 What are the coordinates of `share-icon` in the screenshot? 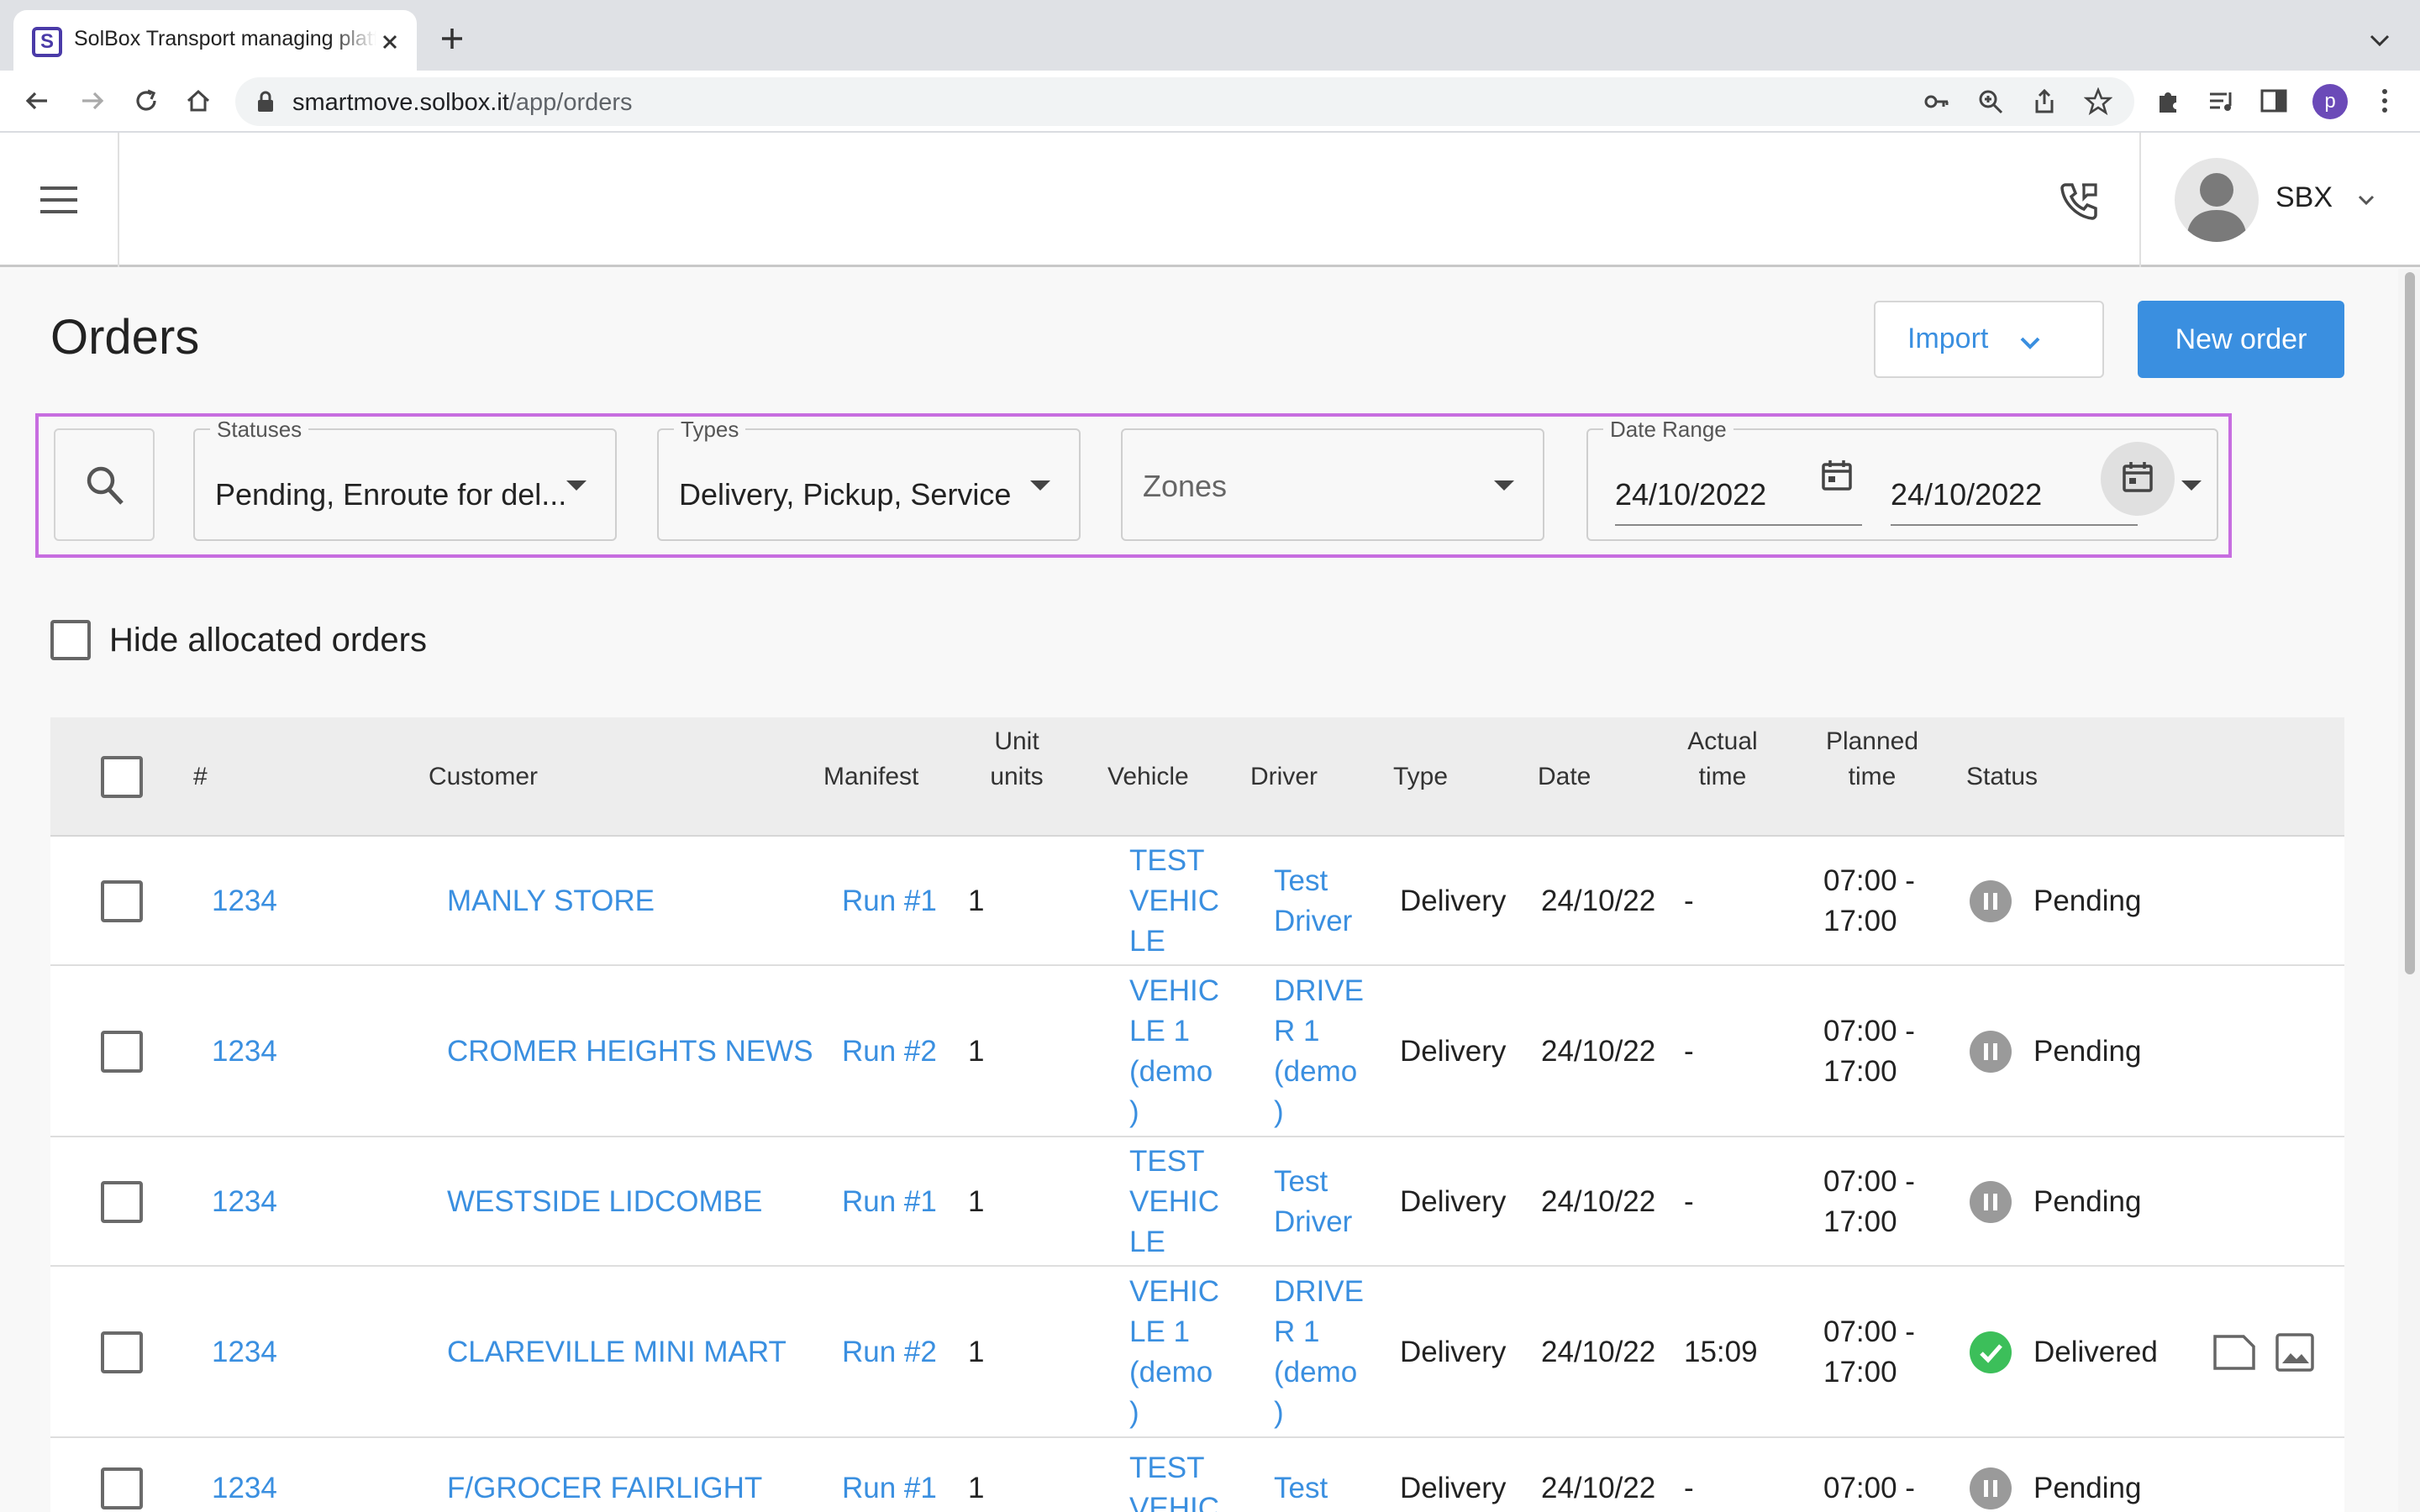 It's located at (2044, 101).